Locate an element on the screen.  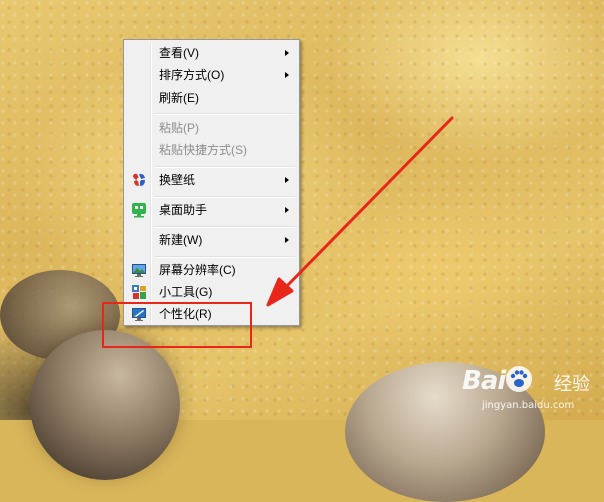
paw-icon is located at coordinates (519, 379).